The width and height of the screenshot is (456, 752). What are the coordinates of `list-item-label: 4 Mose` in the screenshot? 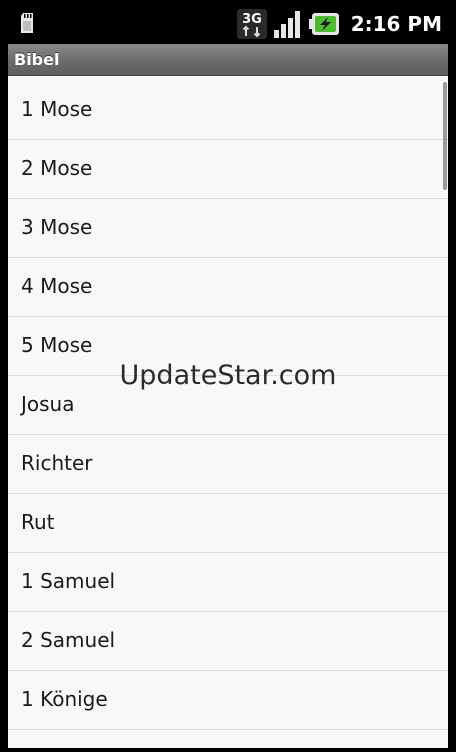 It's located at (57, 286).